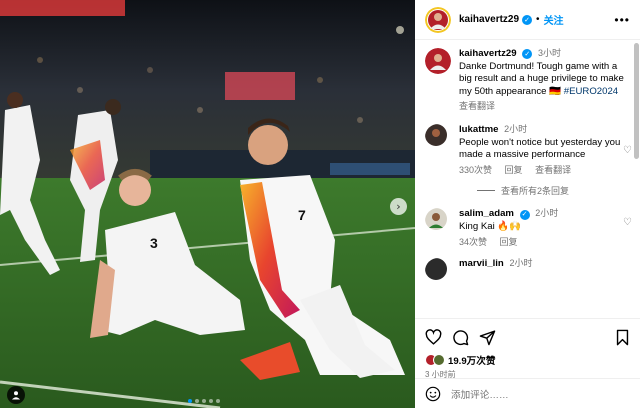 Image resolution: width=640 pixels, height=408 pixels. What do you see at coordinates (489, 19) in the screenshot?
I see `author-username: kaihavertz29` at bounding box center [489, 19].